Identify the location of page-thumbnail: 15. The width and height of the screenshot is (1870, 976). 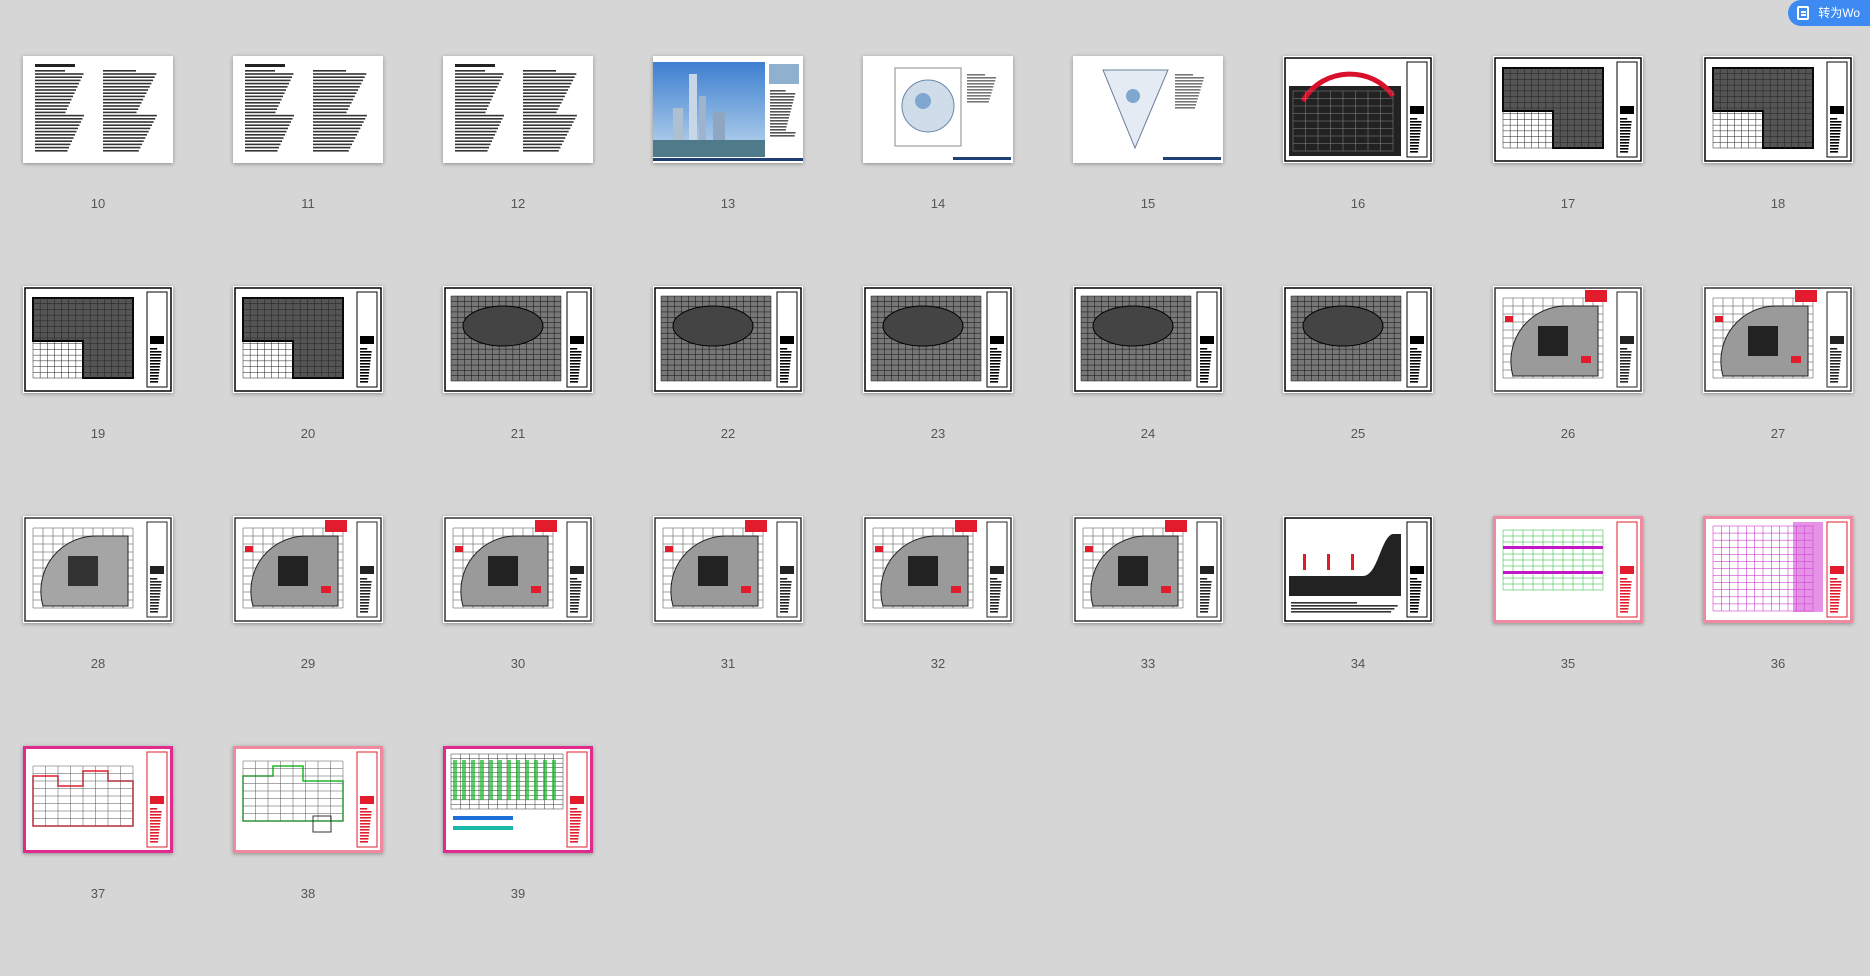
(1148, 171).